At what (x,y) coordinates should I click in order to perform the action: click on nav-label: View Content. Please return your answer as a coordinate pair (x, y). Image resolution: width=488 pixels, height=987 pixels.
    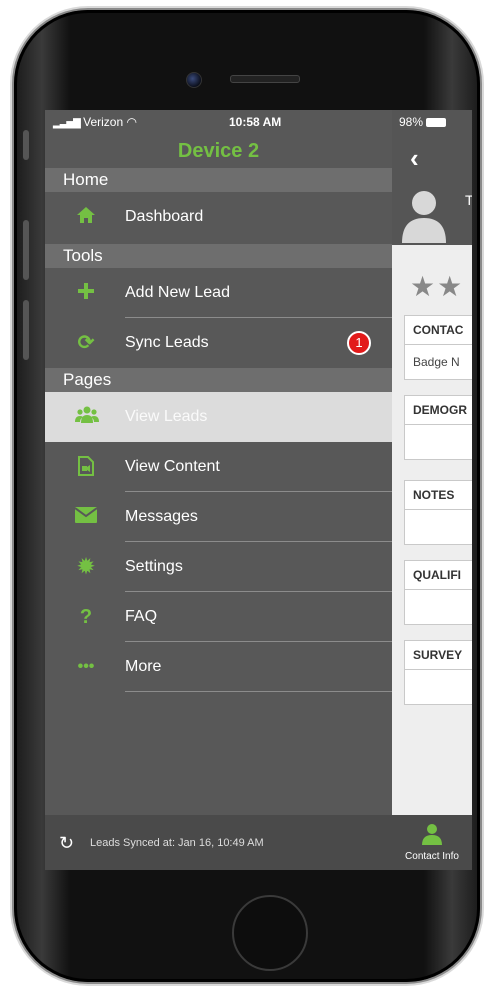
    Looking at the image, I should click on (172, 466).